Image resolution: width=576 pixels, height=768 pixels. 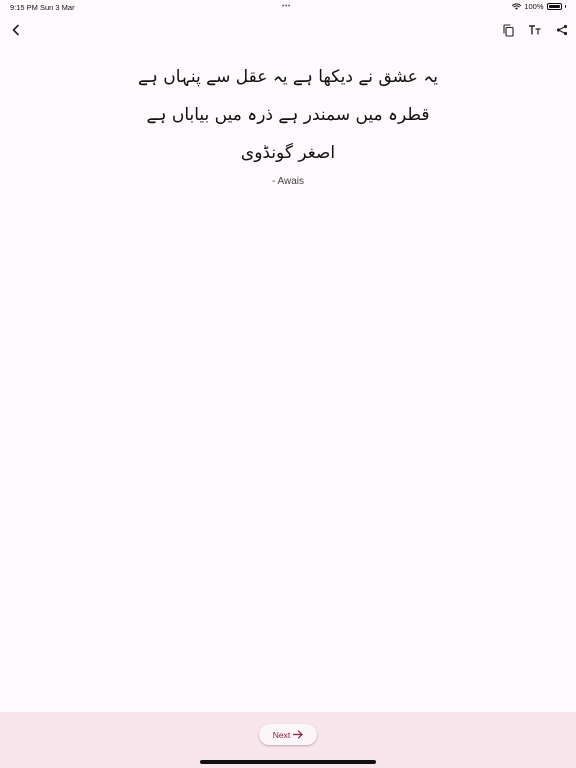 I want to click on next-button: Next, so click(x=288, y=734).